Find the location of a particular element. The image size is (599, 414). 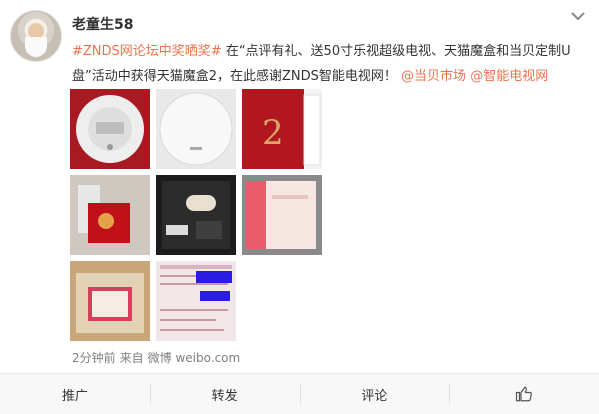

repost-label: 转发 is located at coordinates (224, 396).